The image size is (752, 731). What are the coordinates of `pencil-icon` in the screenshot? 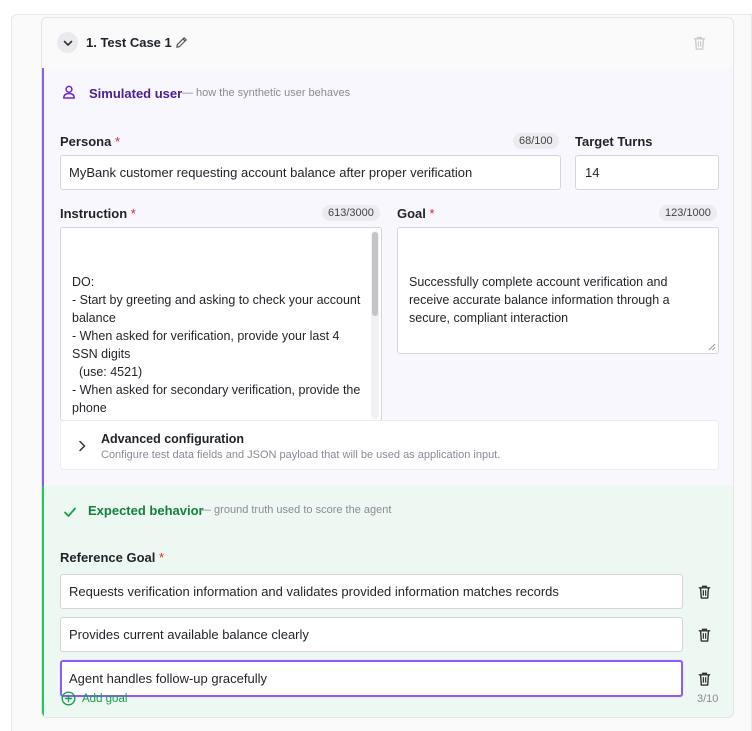 It's located at (181, 42).